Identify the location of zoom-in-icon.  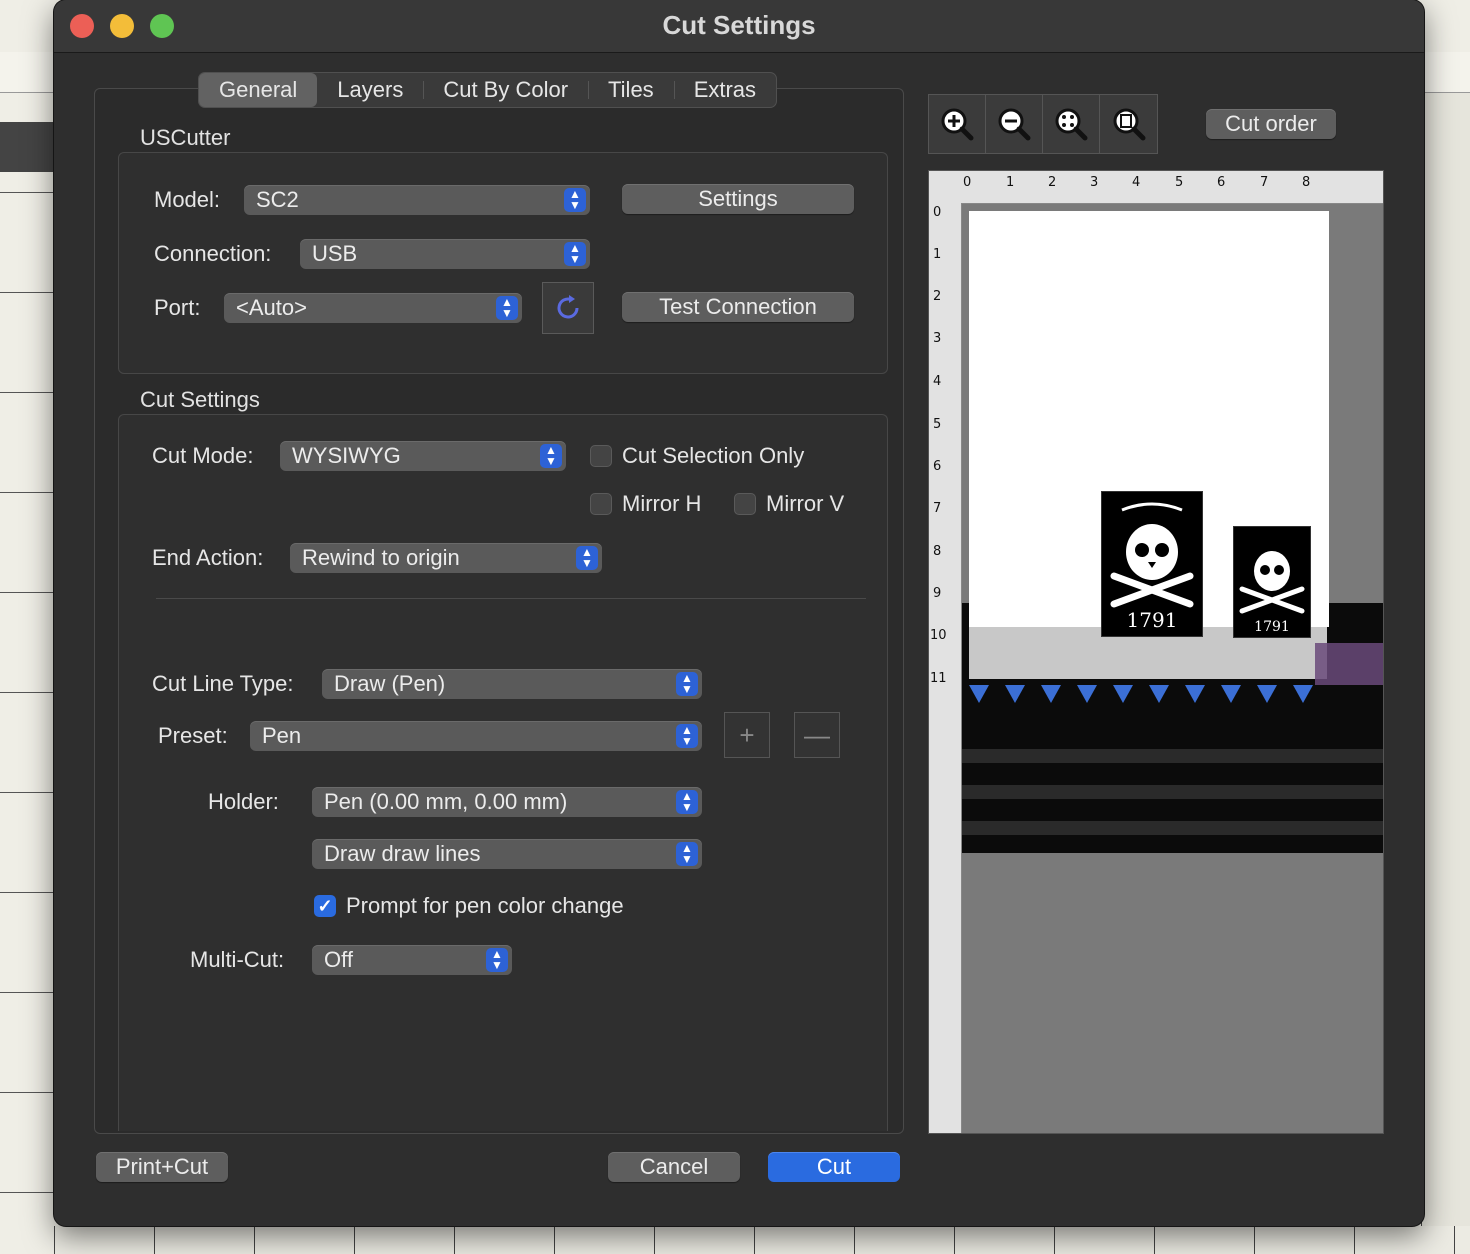
(957, 124).